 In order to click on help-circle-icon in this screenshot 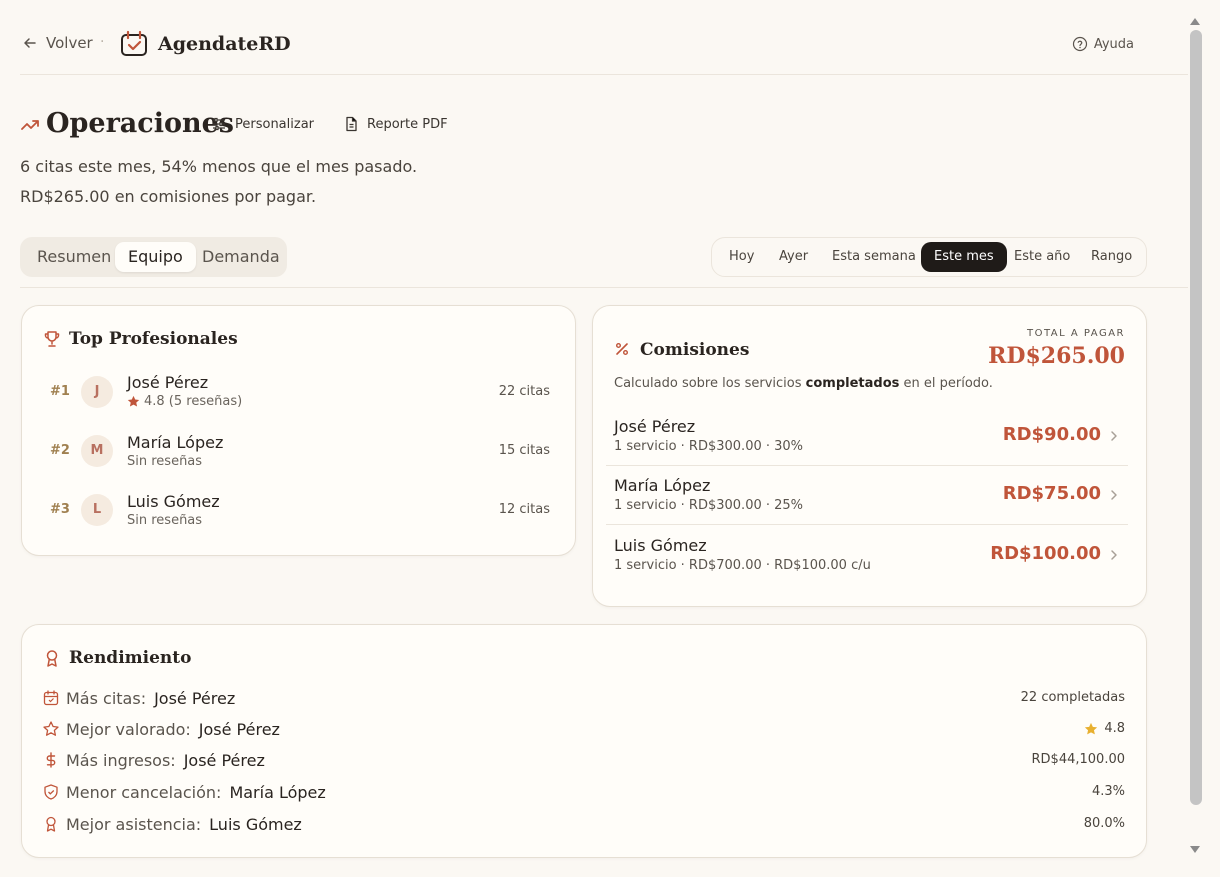, I will do `click(1079, 44)`.